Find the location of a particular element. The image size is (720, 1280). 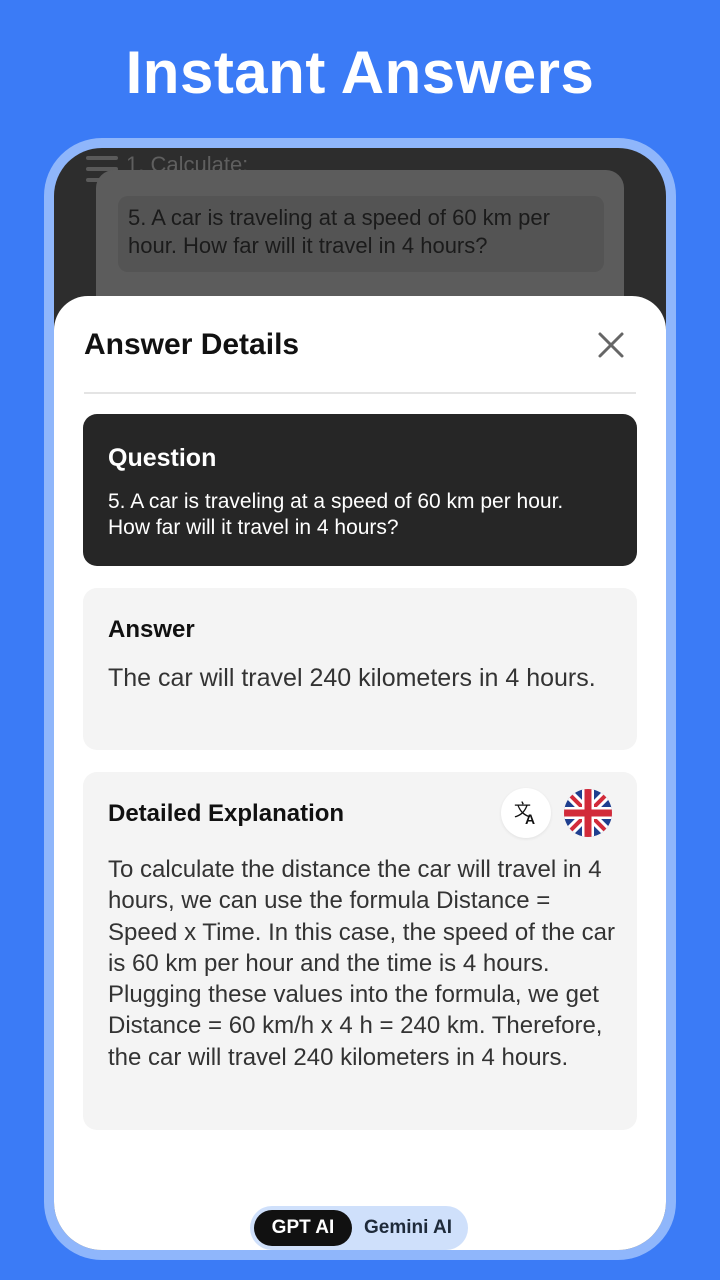

answer-label: Answer is located at coordinates (151, 629).